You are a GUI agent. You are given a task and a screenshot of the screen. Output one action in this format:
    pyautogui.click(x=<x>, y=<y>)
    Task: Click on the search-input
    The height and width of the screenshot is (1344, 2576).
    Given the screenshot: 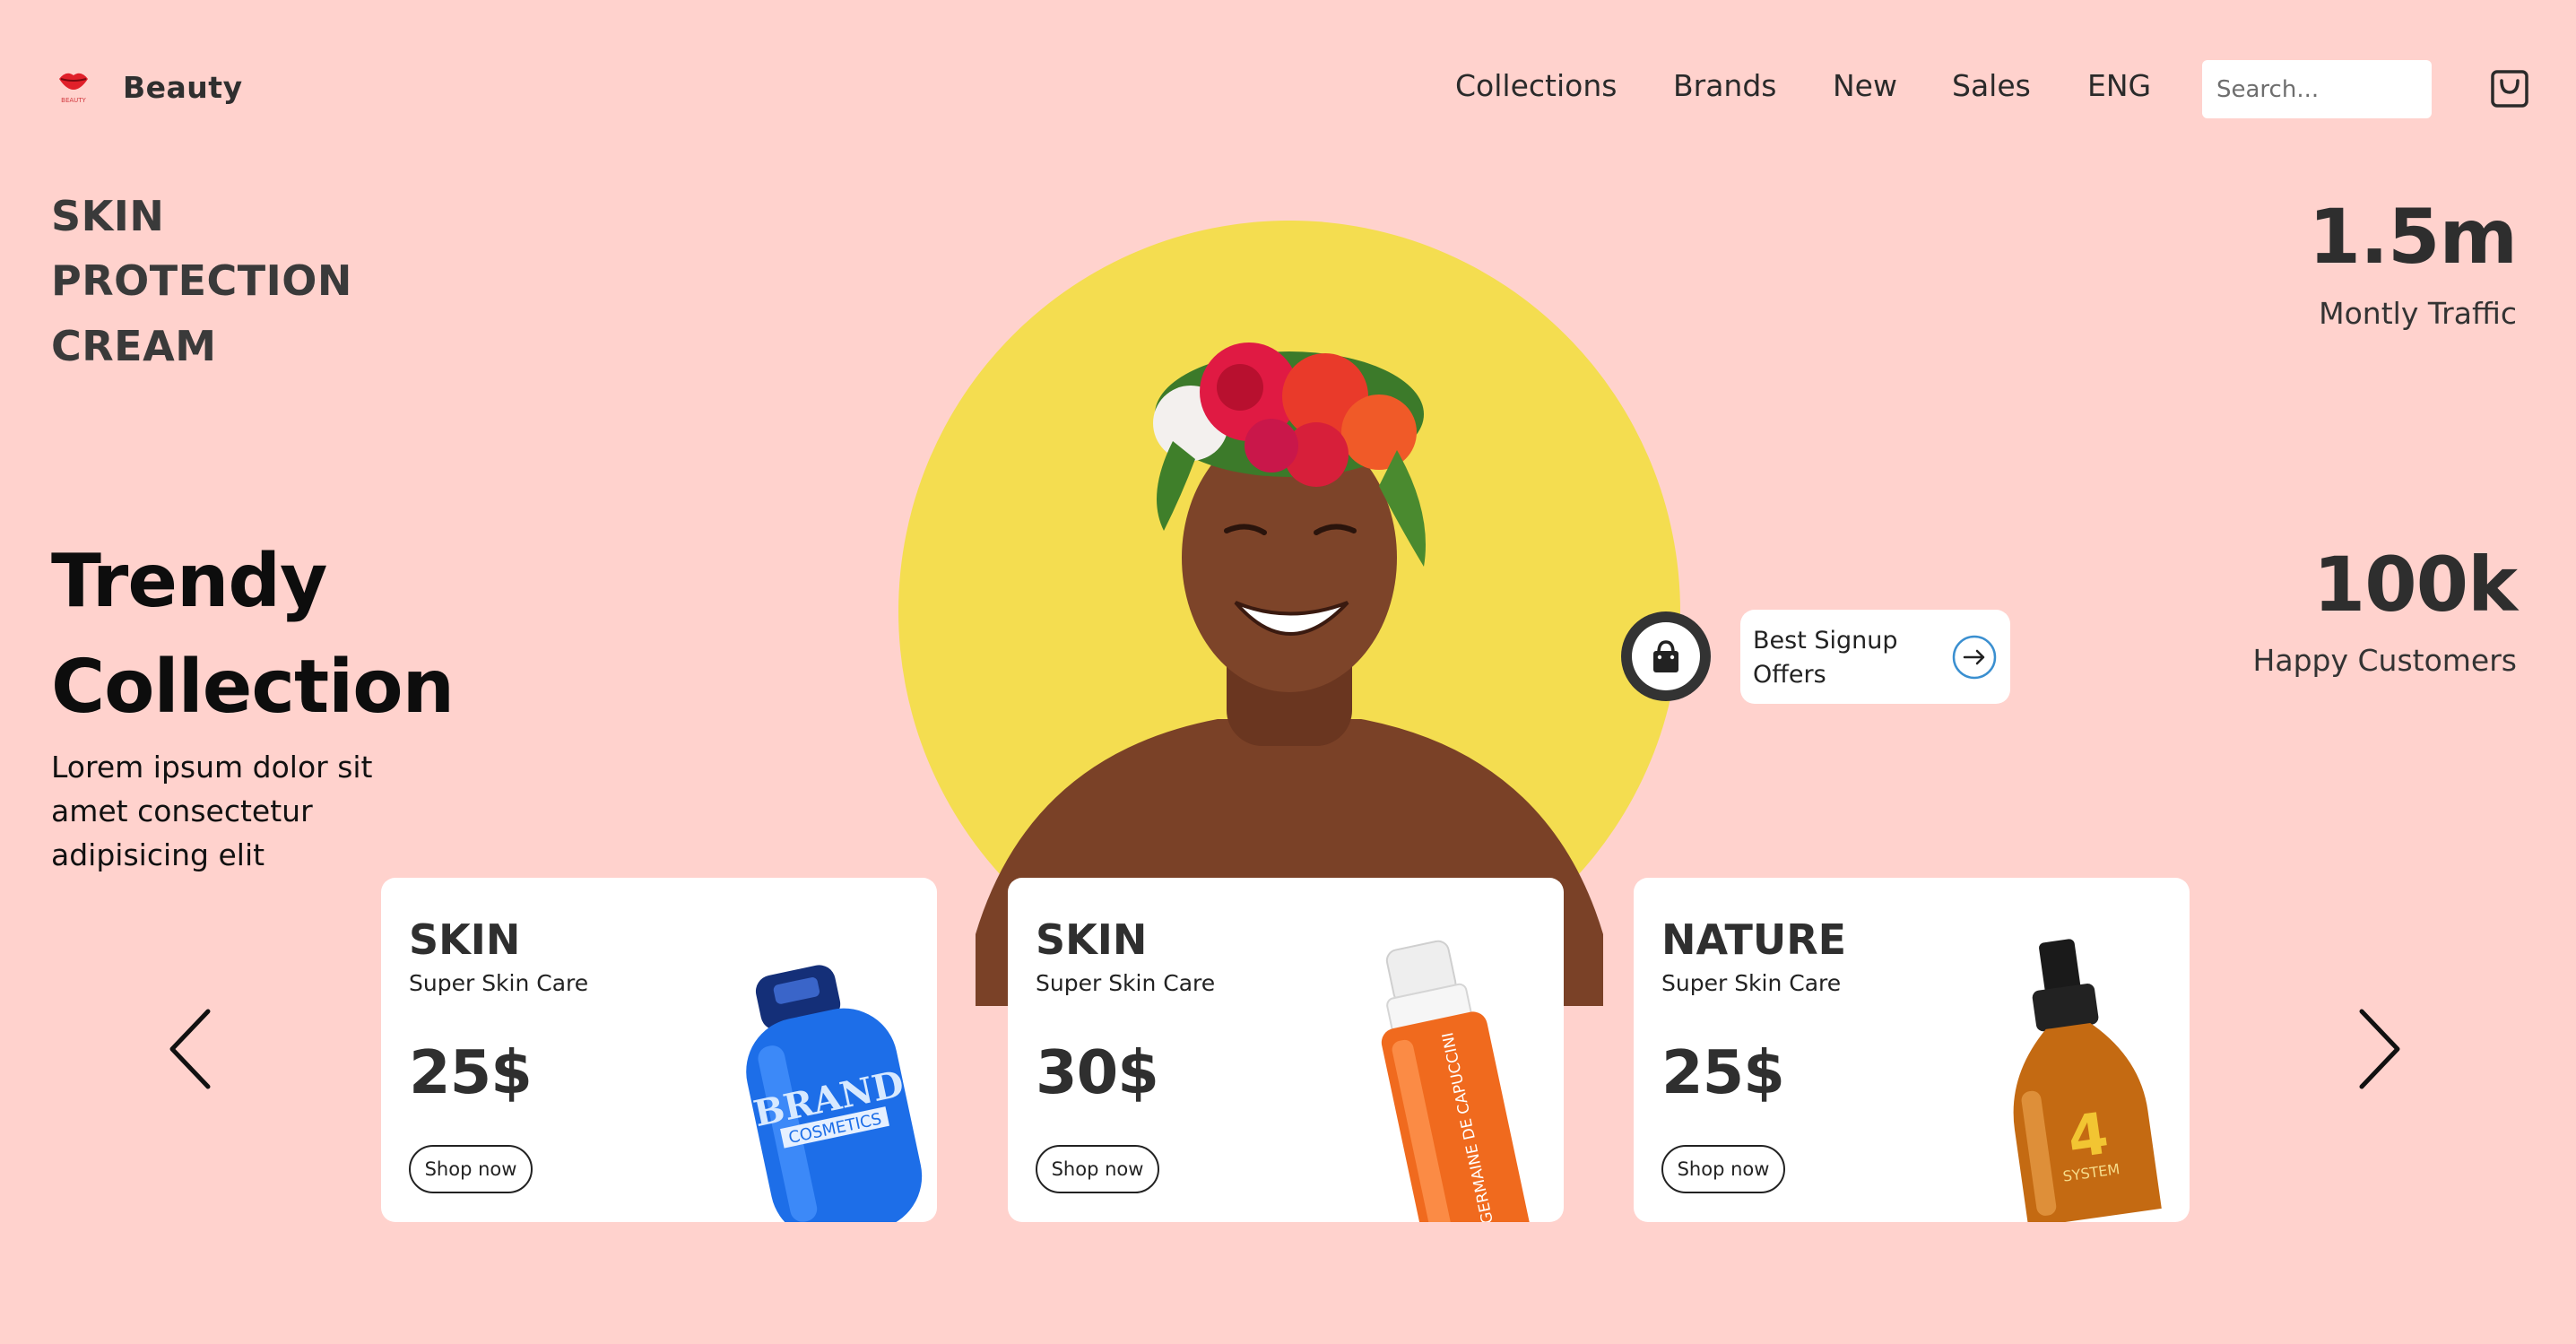 What is the action you would take?
    pyautogui.click(x=2317, y=89)
    